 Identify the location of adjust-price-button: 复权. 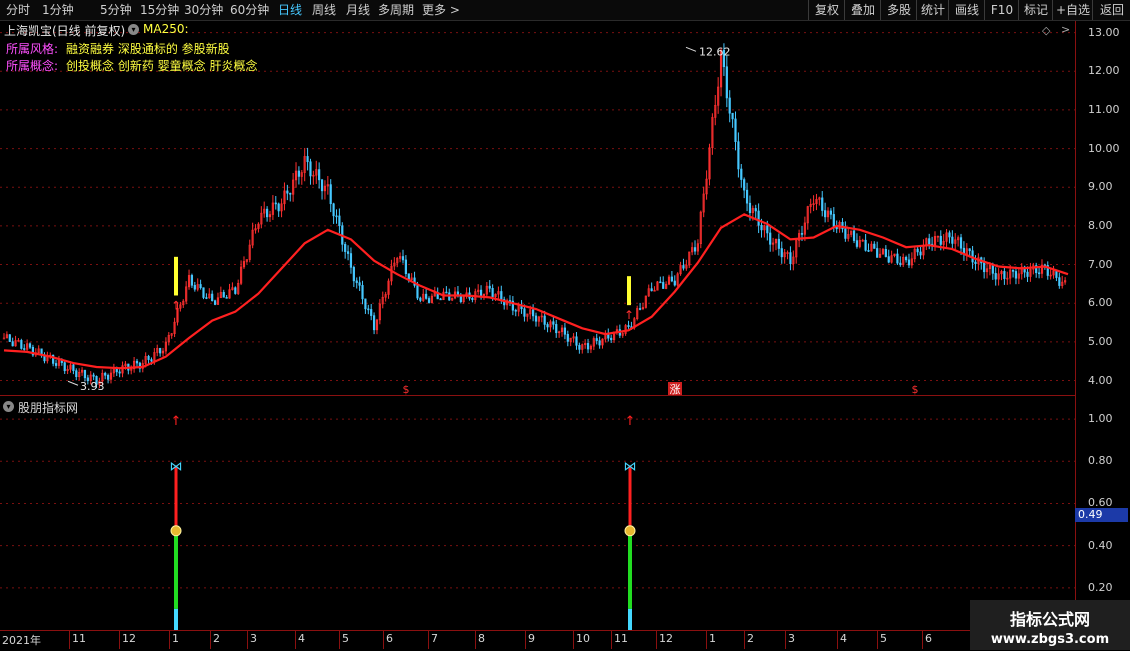
(826, 10).